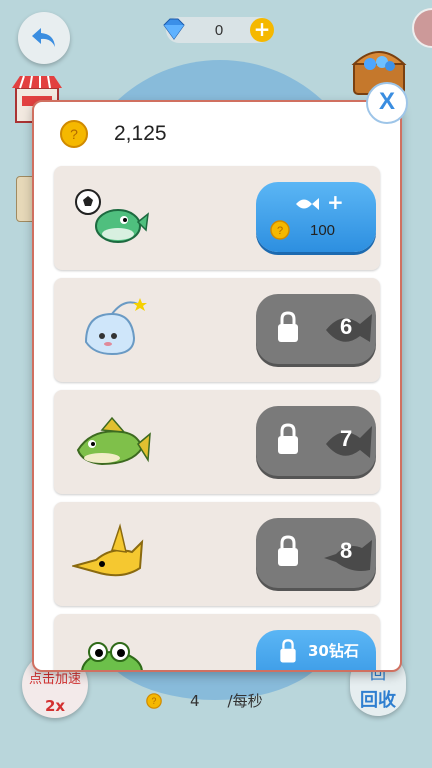 Image resolution: width=432 pixels, height=768 pixels. What do you see at coordinates (217, 442) in the screenshot?
I see `list-item: 7` at bounding box center [217, 442].